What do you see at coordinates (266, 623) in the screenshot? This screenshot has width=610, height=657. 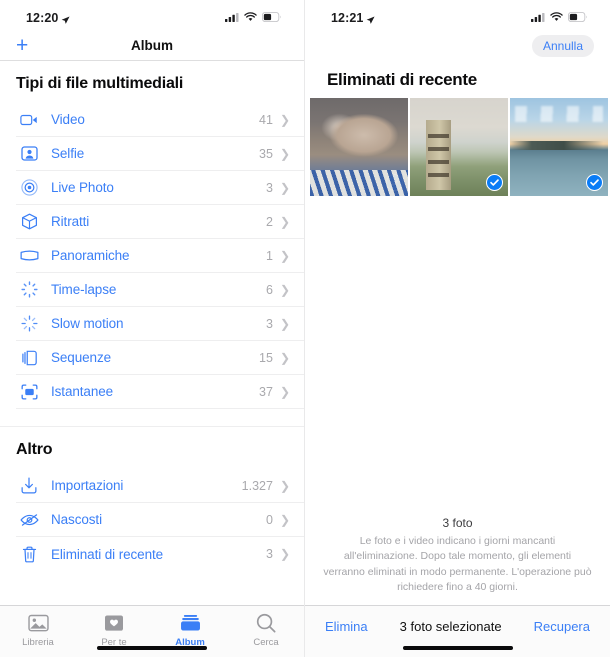 I see `search-icon` at bounding box center [266, 623].